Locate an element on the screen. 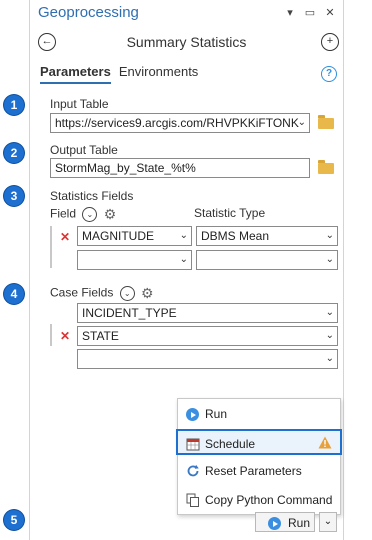 The height and width of the screenshot is (540, 372). help-icon: ? is located at coordinates (329, 74).